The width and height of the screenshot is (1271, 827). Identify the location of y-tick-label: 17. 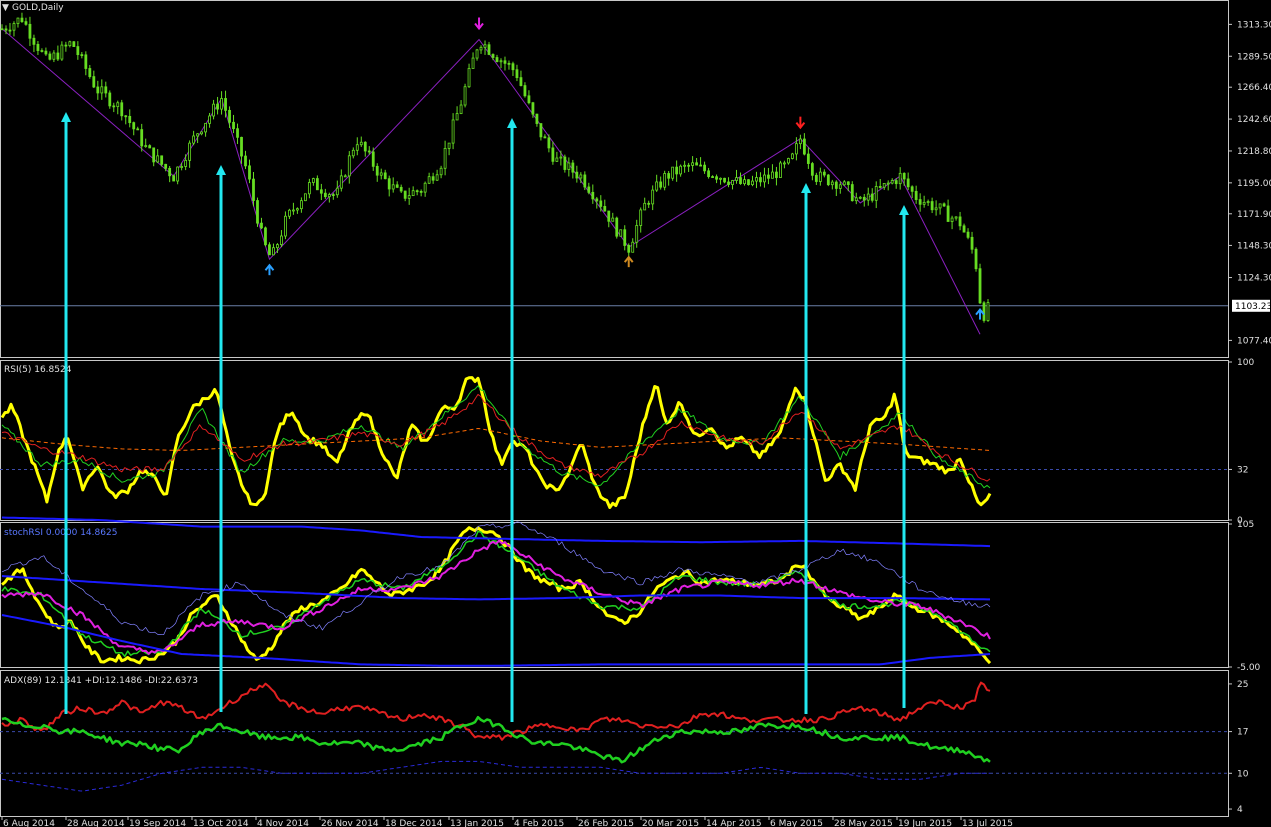
(1242, 733).